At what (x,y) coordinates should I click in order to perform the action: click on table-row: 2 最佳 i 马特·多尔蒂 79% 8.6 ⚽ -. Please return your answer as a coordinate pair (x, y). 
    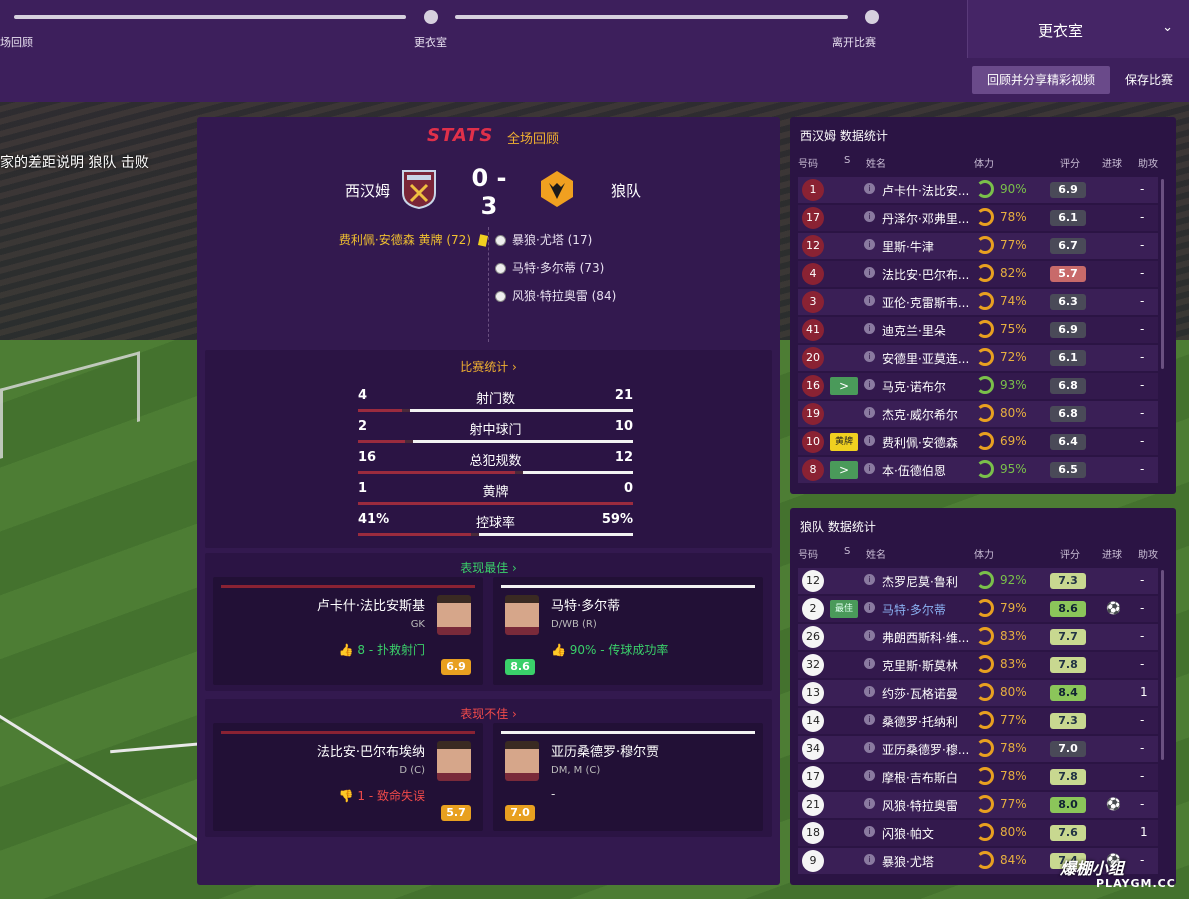
    Looking at the image, I should click on (978, 609).